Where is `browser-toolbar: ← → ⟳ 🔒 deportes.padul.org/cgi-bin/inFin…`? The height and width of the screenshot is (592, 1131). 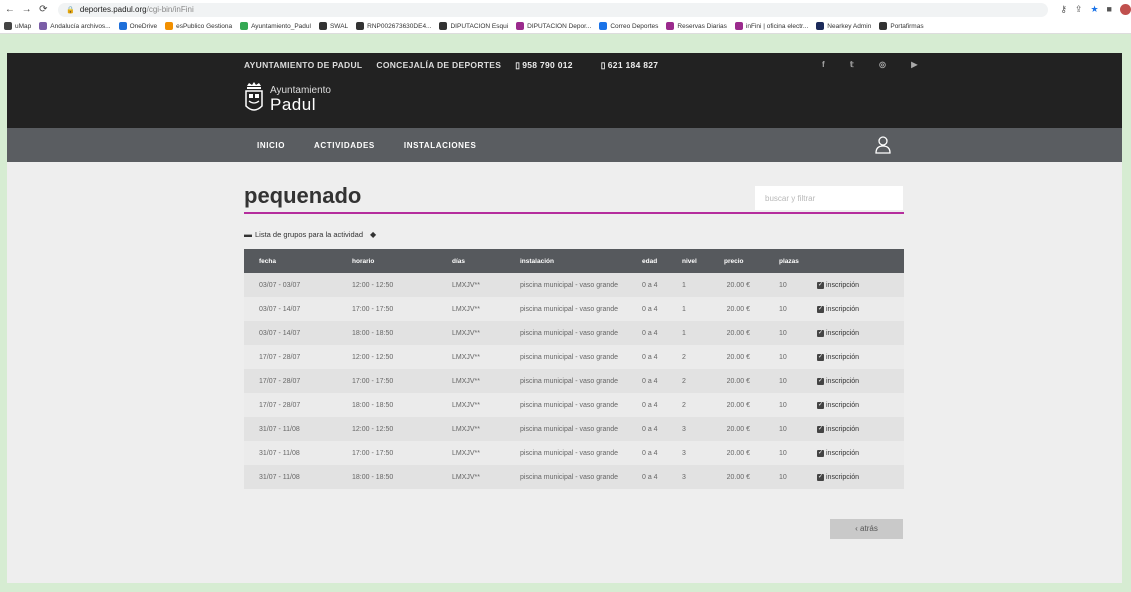 browser-toolbar: ← → ⟳ 🔒 deportes.padul.org/cgi-bin/inFin… is located at coordinates (565, 9).